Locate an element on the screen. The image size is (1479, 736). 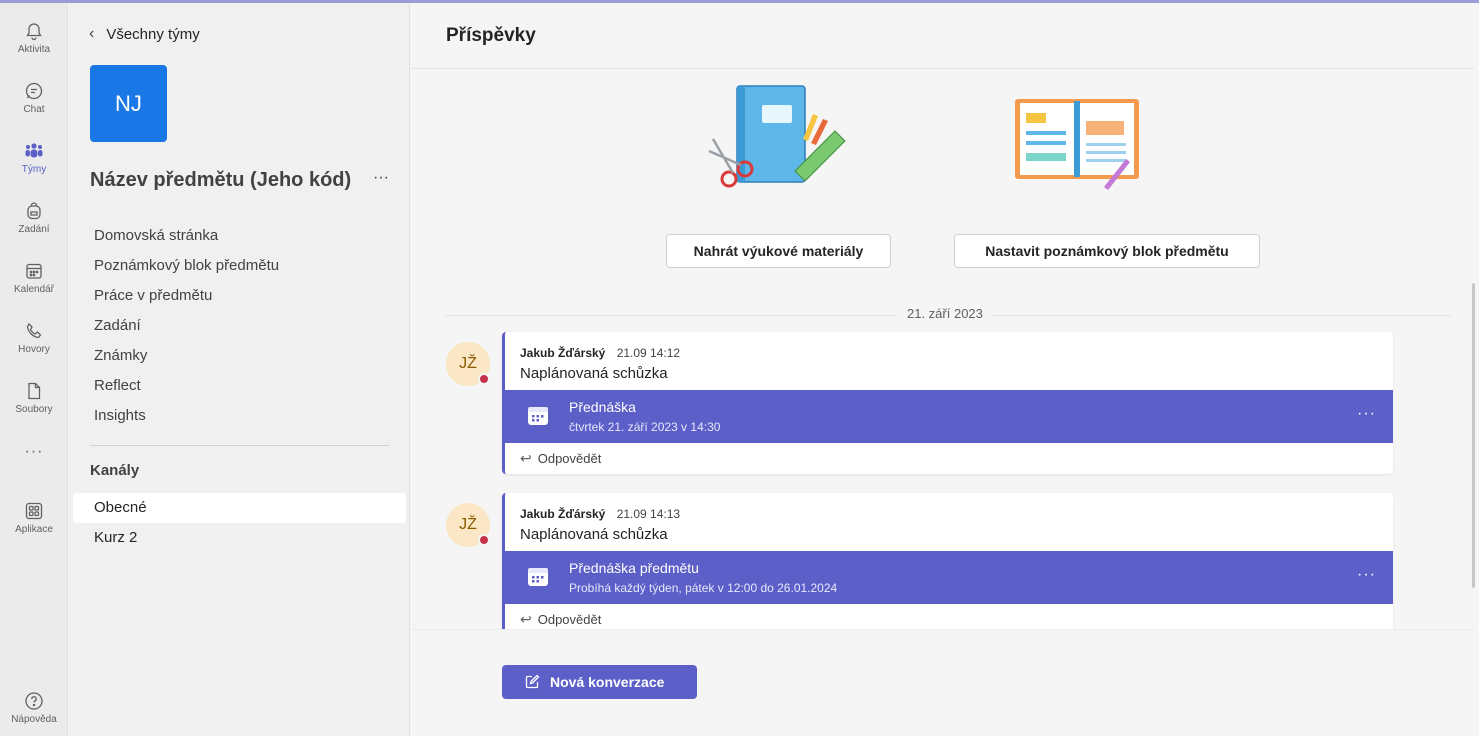
back-to-all-teams: ‹ Všechny týmy is located at coordinates (144, 34).